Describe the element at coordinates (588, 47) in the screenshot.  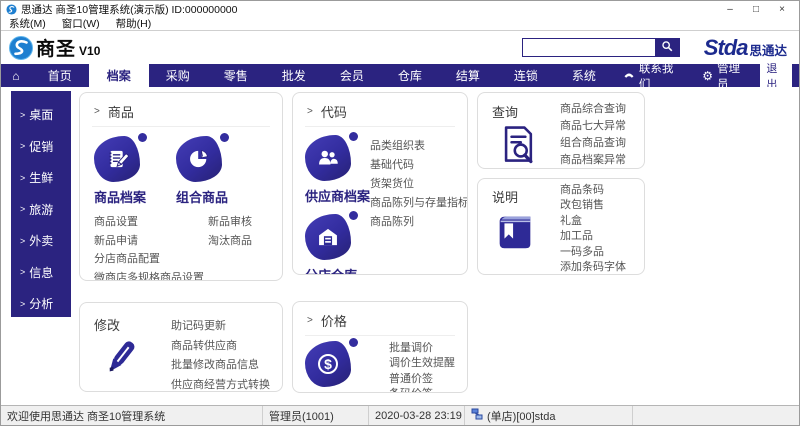
I see `search-input` at that location.